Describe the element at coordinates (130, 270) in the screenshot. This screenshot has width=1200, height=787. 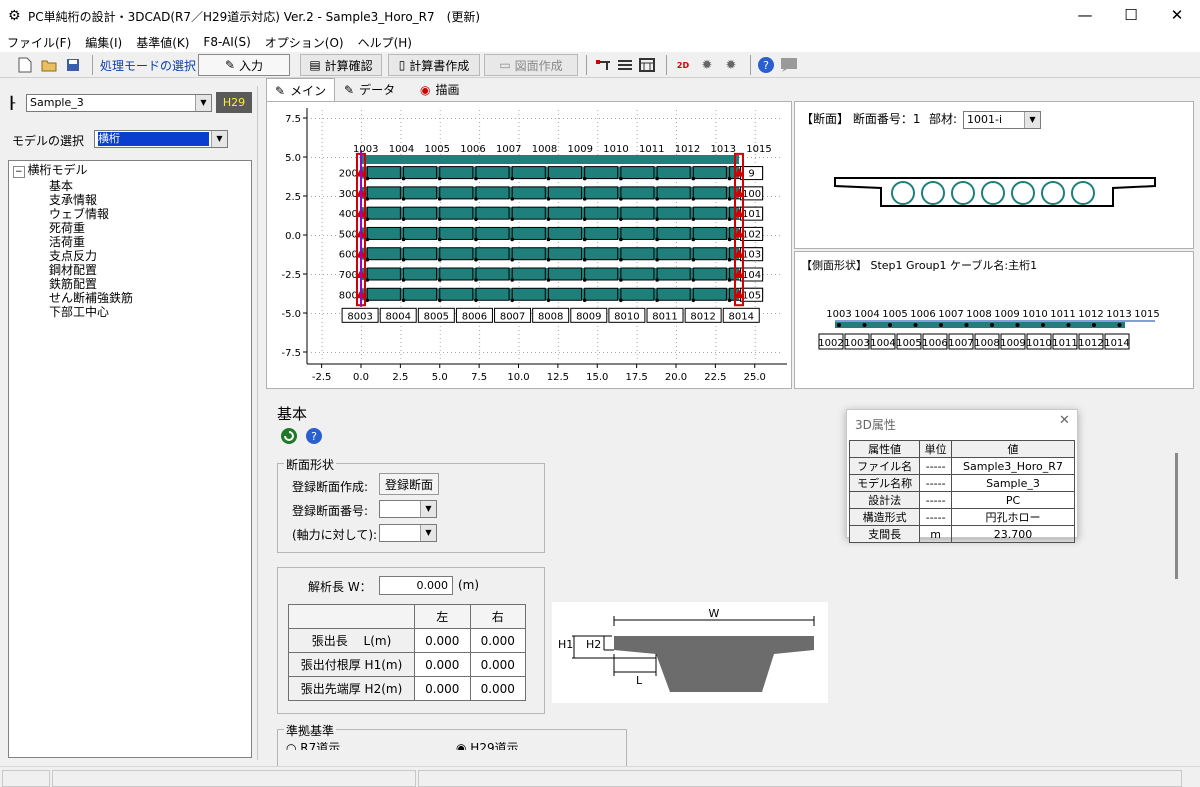
I see `tree-item-steel: 鋼材配置` at that location.